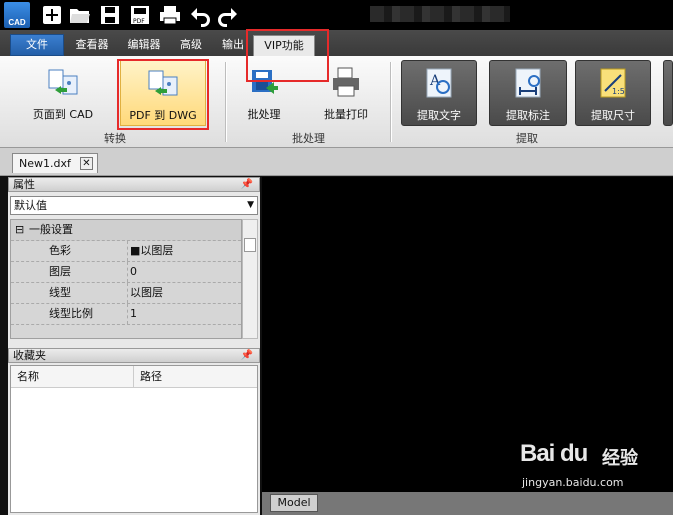 The width and height of the screenshot is (673, 515). I want to click on property-value: ■以图层, so click(150, 251).